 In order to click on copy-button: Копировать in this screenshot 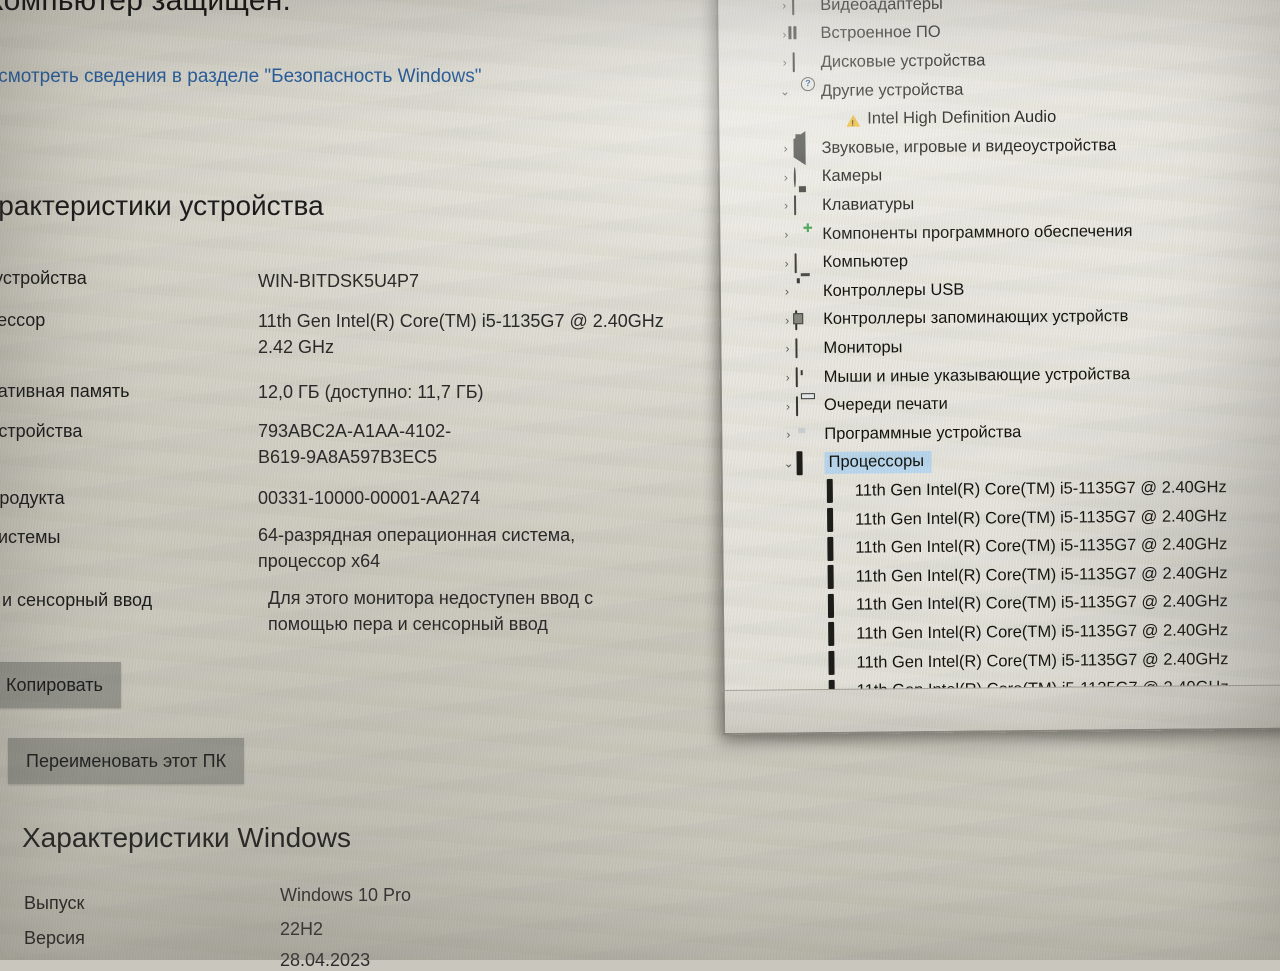, I will do `click(60, 685)`.